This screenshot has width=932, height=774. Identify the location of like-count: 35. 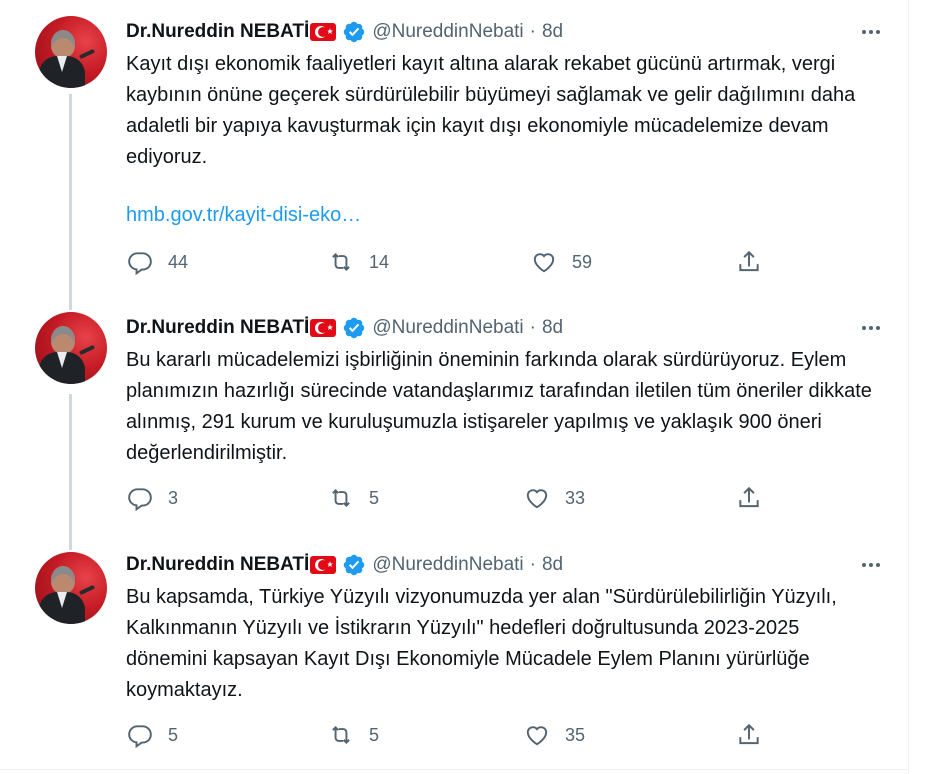
(575, 734).